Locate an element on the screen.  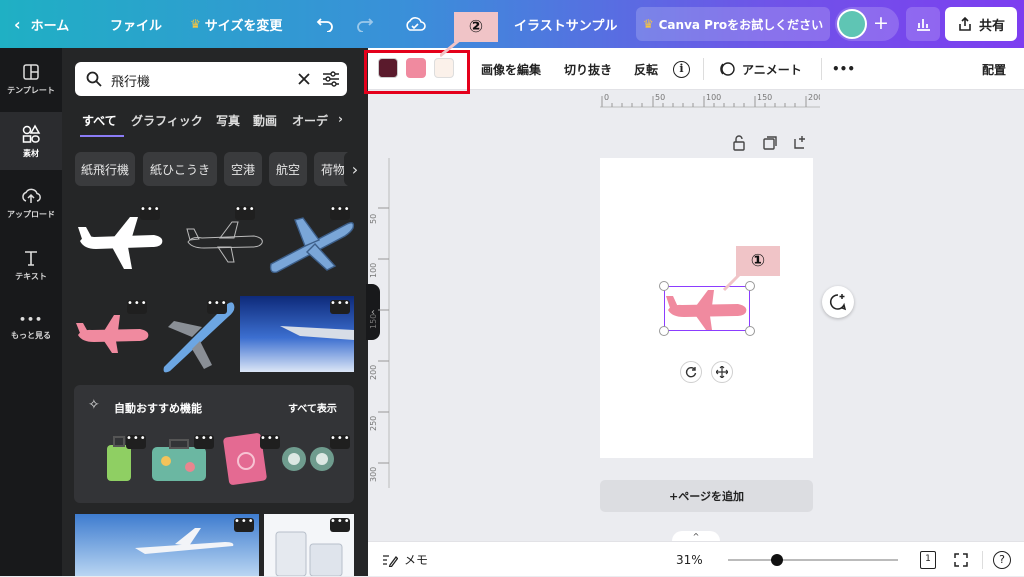
bottom-bar: メモ 31% 1 ? is located at coordinates (696, 558).